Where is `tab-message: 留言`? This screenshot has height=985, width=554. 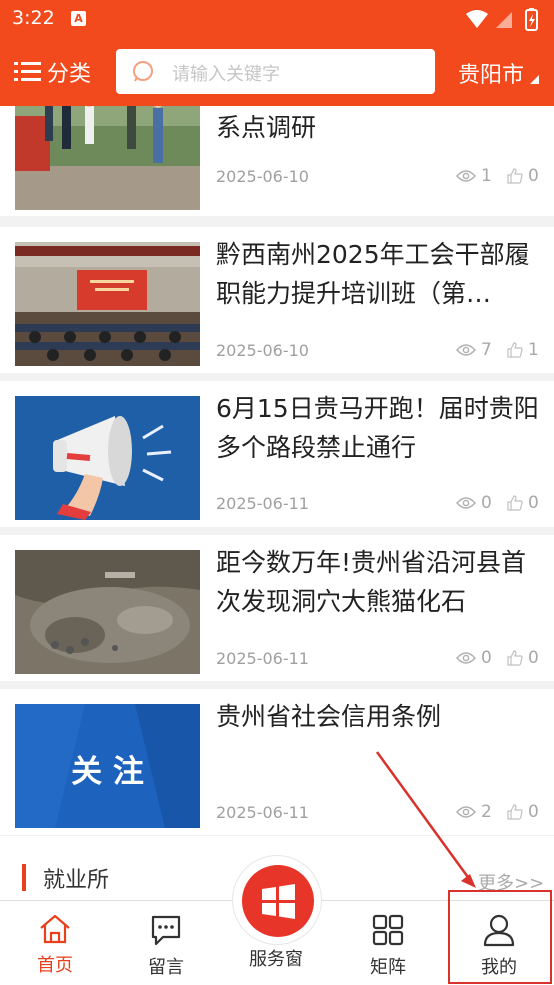
tab-message: 留言 is located at coordinates (166, 946).